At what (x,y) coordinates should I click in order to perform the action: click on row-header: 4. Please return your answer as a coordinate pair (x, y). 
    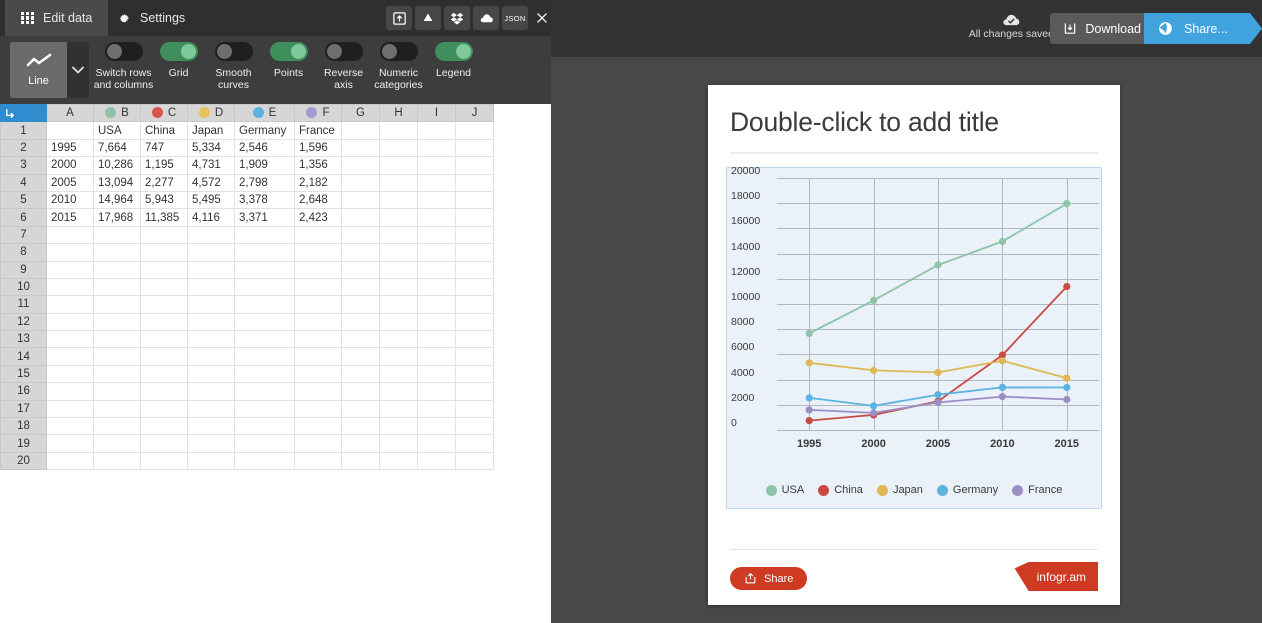
    Looking at the image, I should click on (23, 182).